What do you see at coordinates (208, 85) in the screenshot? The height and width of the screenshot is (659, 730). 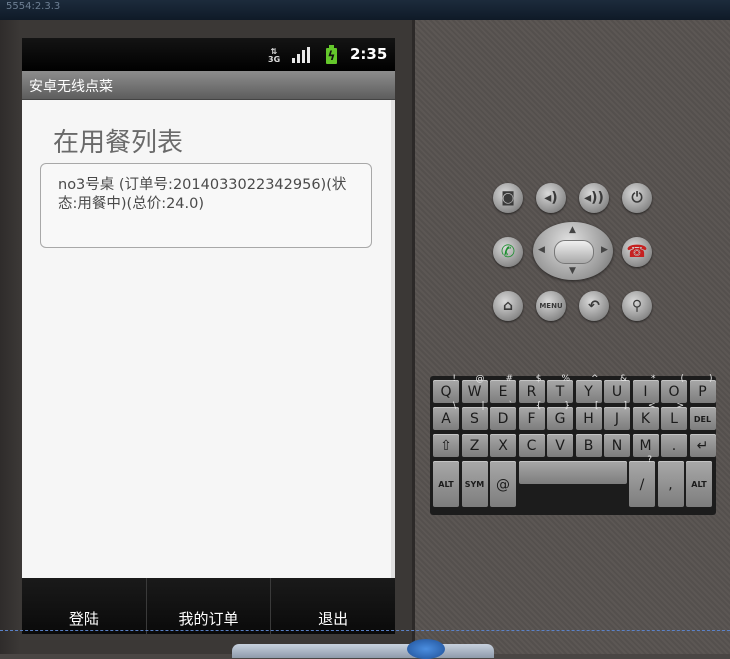 I see `app-title-bar: 安卓无线点菜` at bounding box center [208, 85].